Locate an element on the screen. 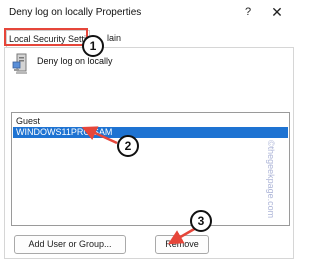 The height and width of the screenshot is (263, 320). step-1-badge: 1 is located at coordinates (93, 46).